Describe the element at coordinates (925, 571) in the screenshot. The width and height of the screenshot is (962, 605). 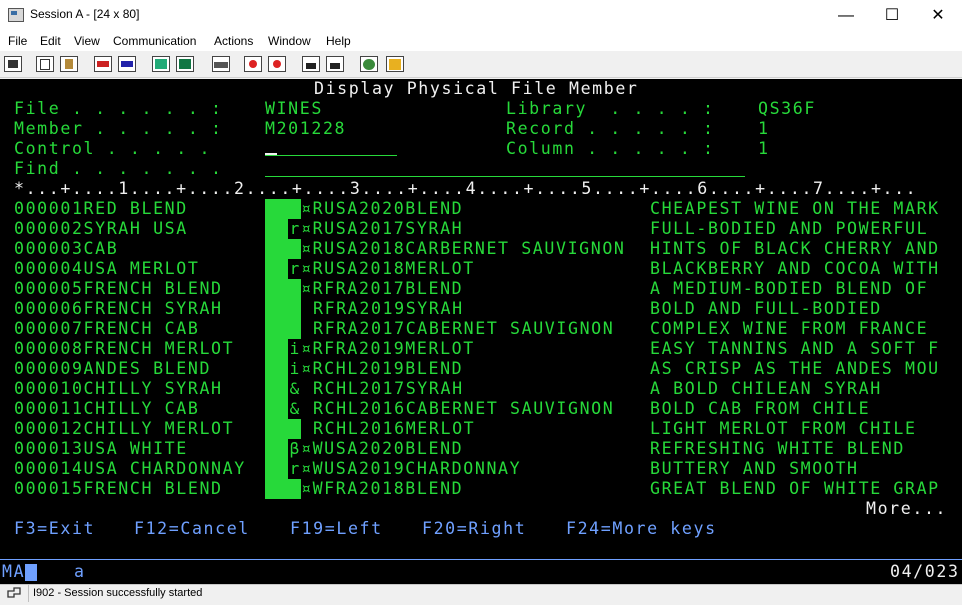
I see `cursor-position: 04/023` at that location.